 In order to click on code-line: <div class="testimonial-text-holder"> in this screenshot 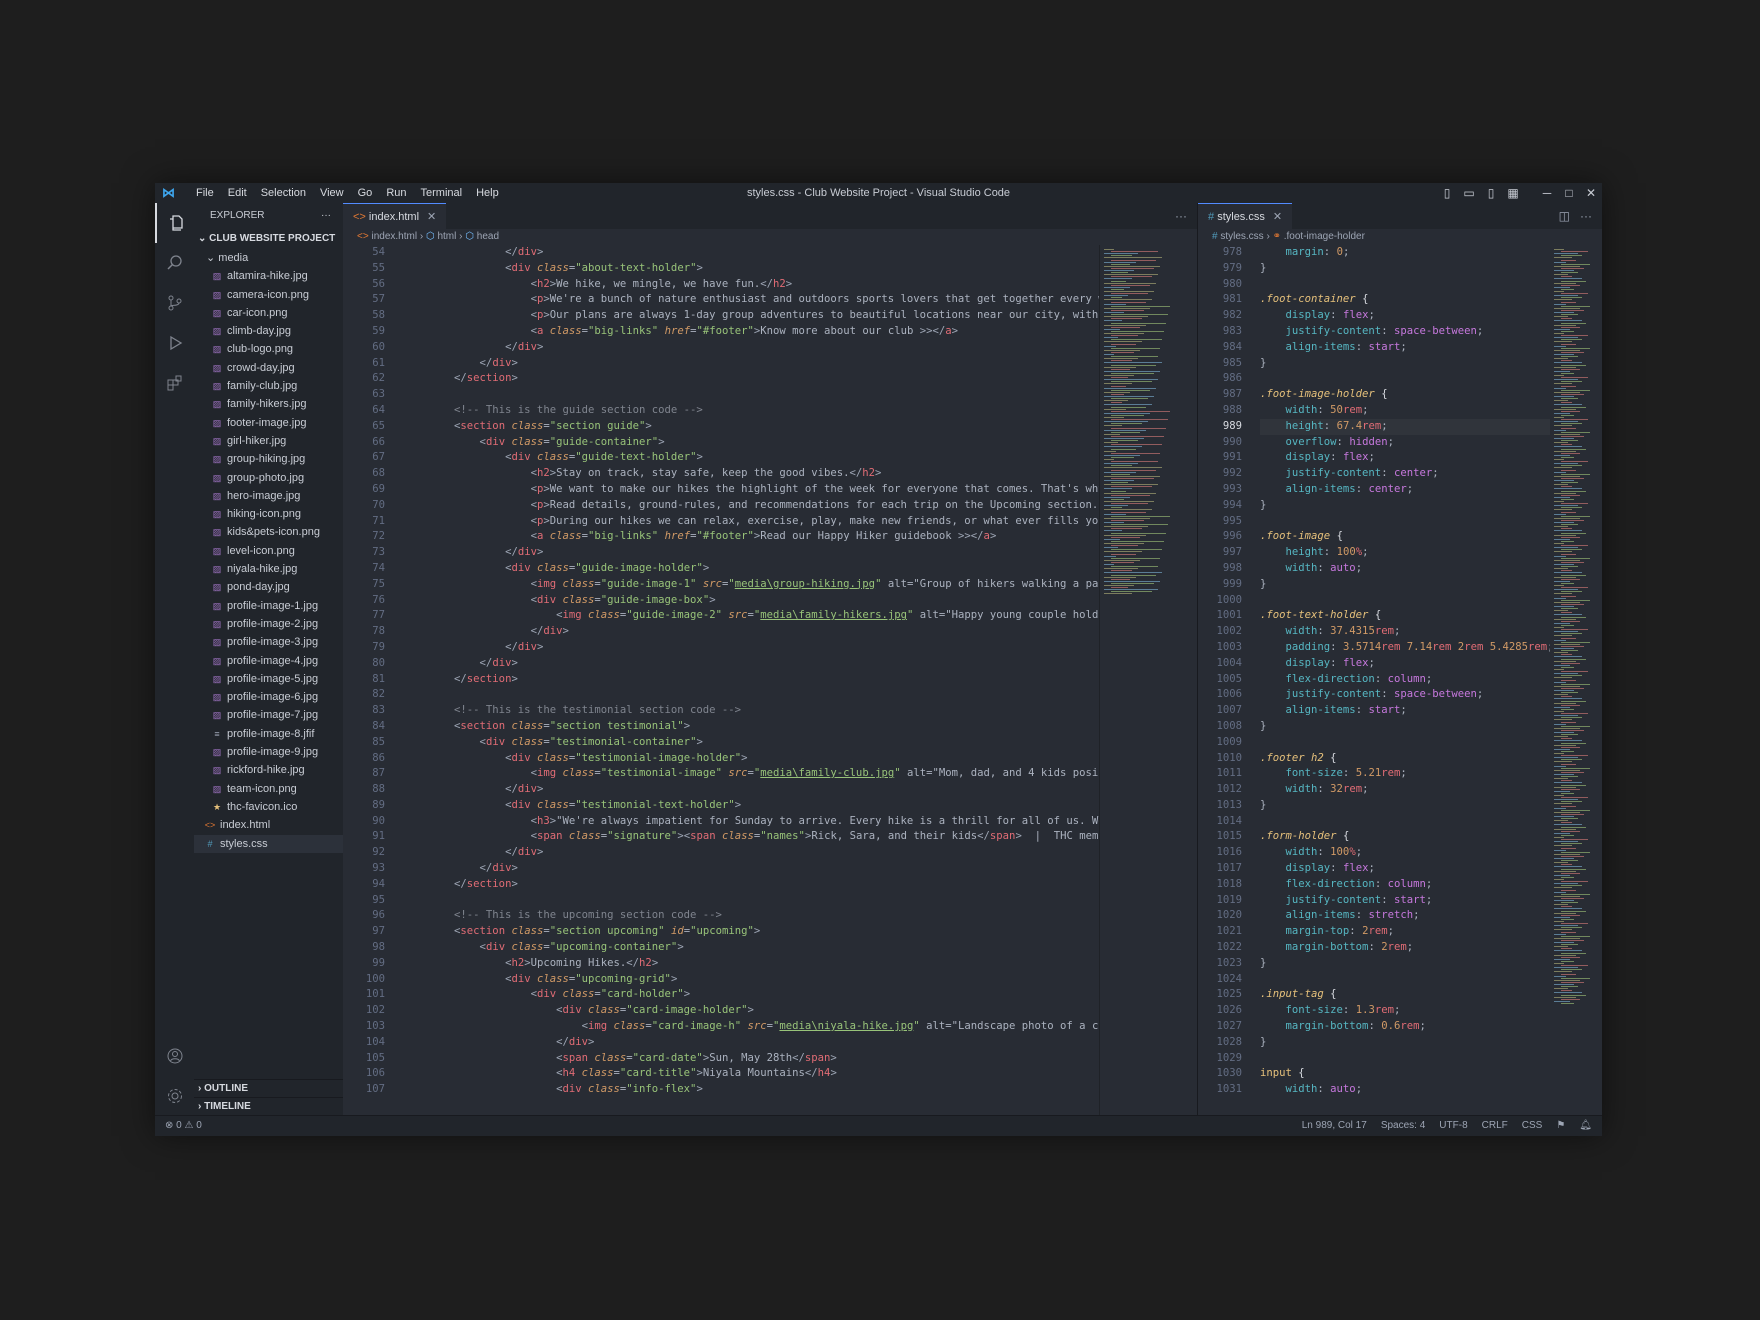, I will do `click(751, 806)`.